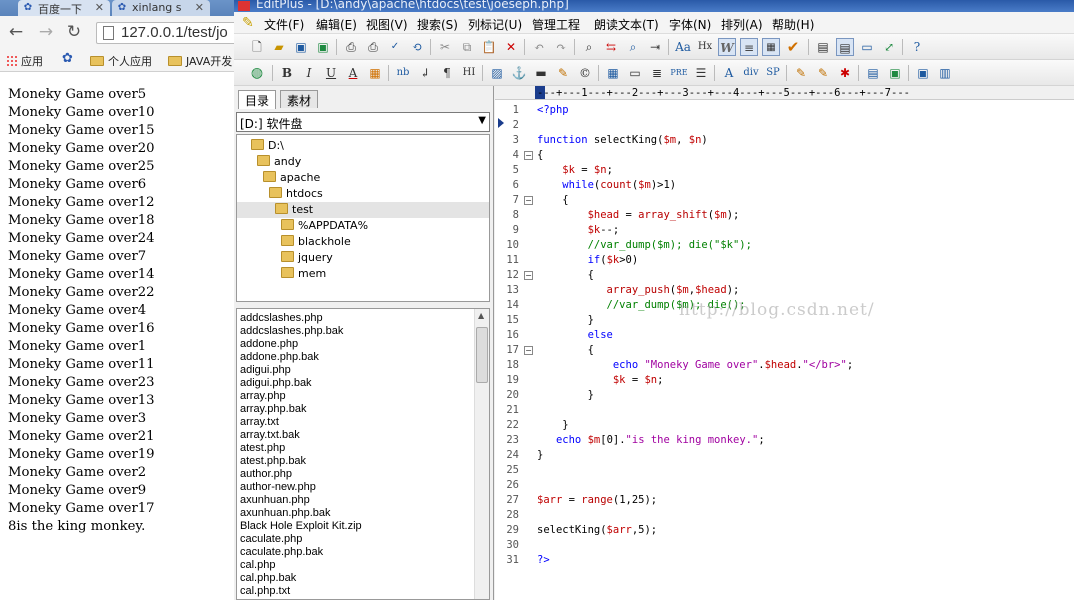 This screenshot has height=600, width=1074. I want to click on file-item: addone.php.bak, so click(279, 357).